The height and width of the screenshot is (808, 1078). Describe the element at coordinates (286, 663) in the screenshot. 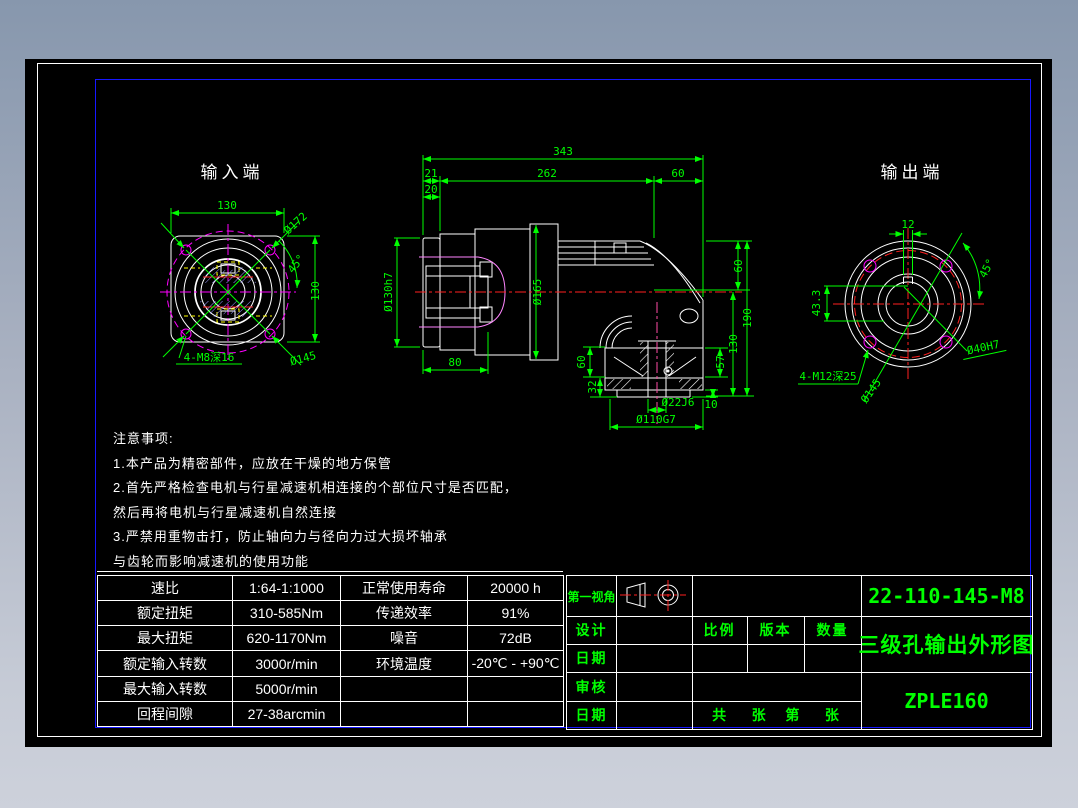

I see `spec-value: 3000r/min` at that location.